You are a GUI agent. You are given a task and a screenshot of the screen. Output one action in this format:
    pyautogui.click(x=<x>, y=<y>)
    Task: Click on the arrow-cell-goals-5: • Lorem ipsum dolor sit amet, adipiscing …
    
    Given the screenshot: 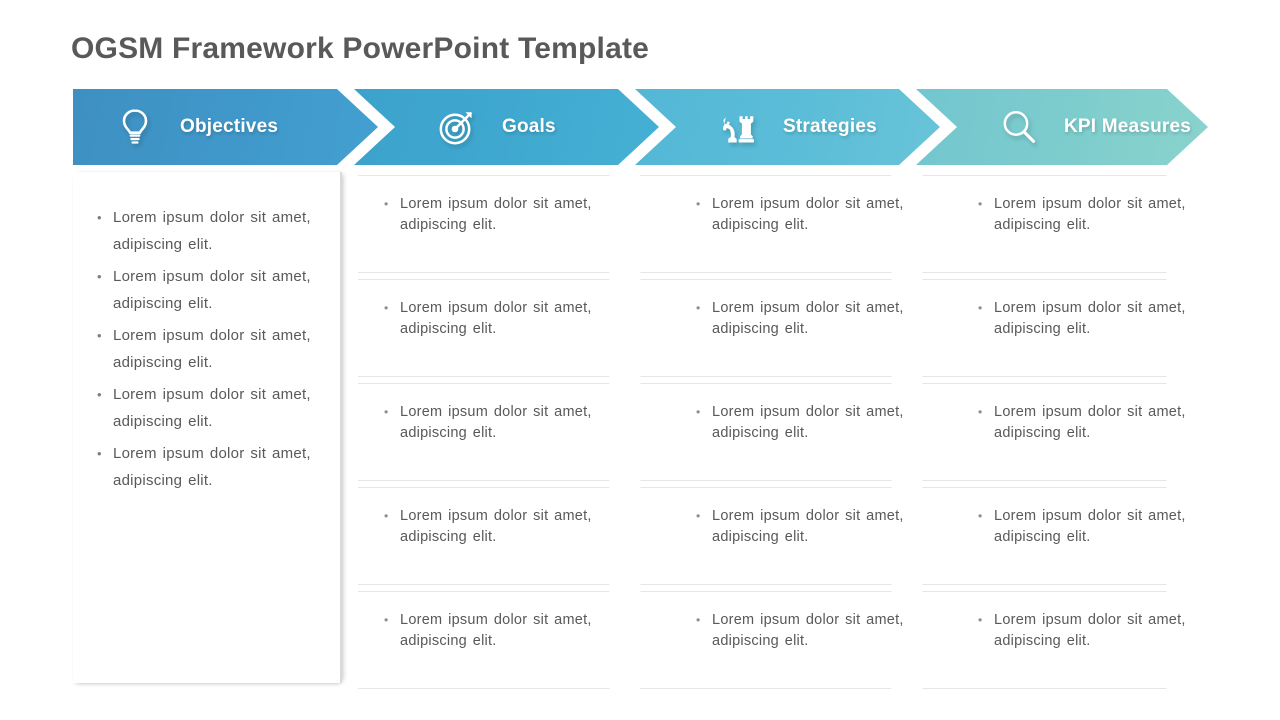 What is the action you would take?
    pyautogui.click(x=504, y=640)
    